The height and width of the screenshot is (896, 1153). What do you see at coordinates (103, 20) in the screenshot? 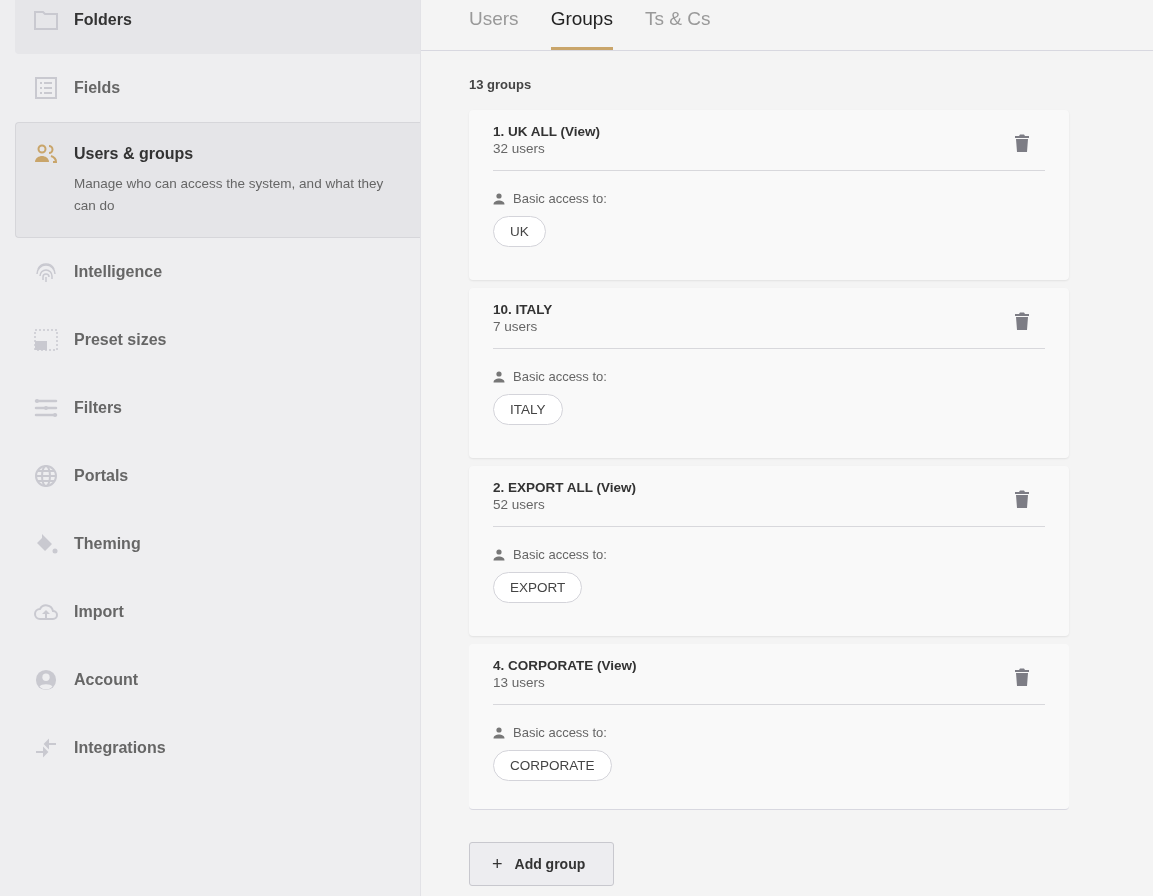
I see `sidebar-item-label: Folders` at bounding box center [103, 20].